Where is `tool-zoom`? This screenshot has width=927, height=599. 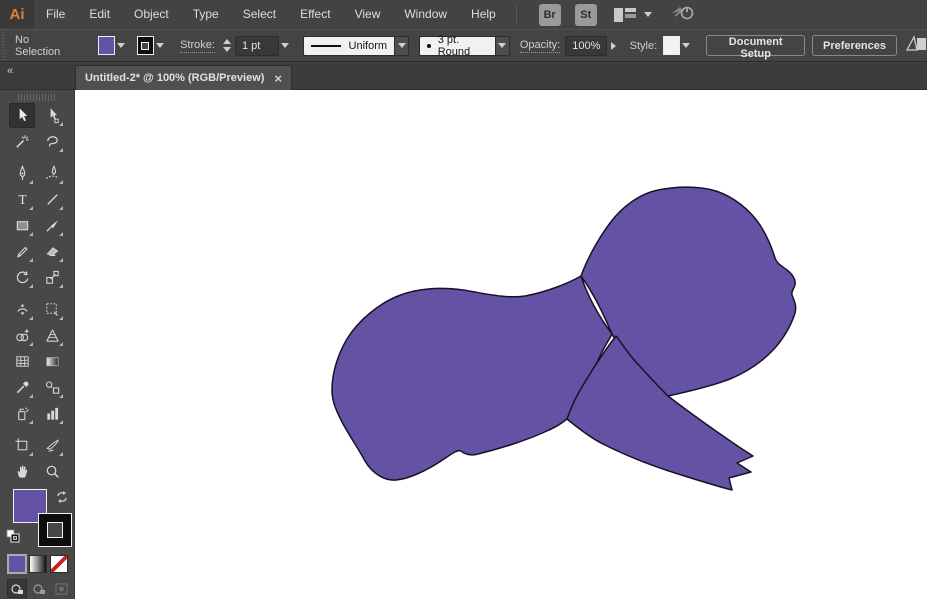 tool-zoom is located at coordinates (52, 471).